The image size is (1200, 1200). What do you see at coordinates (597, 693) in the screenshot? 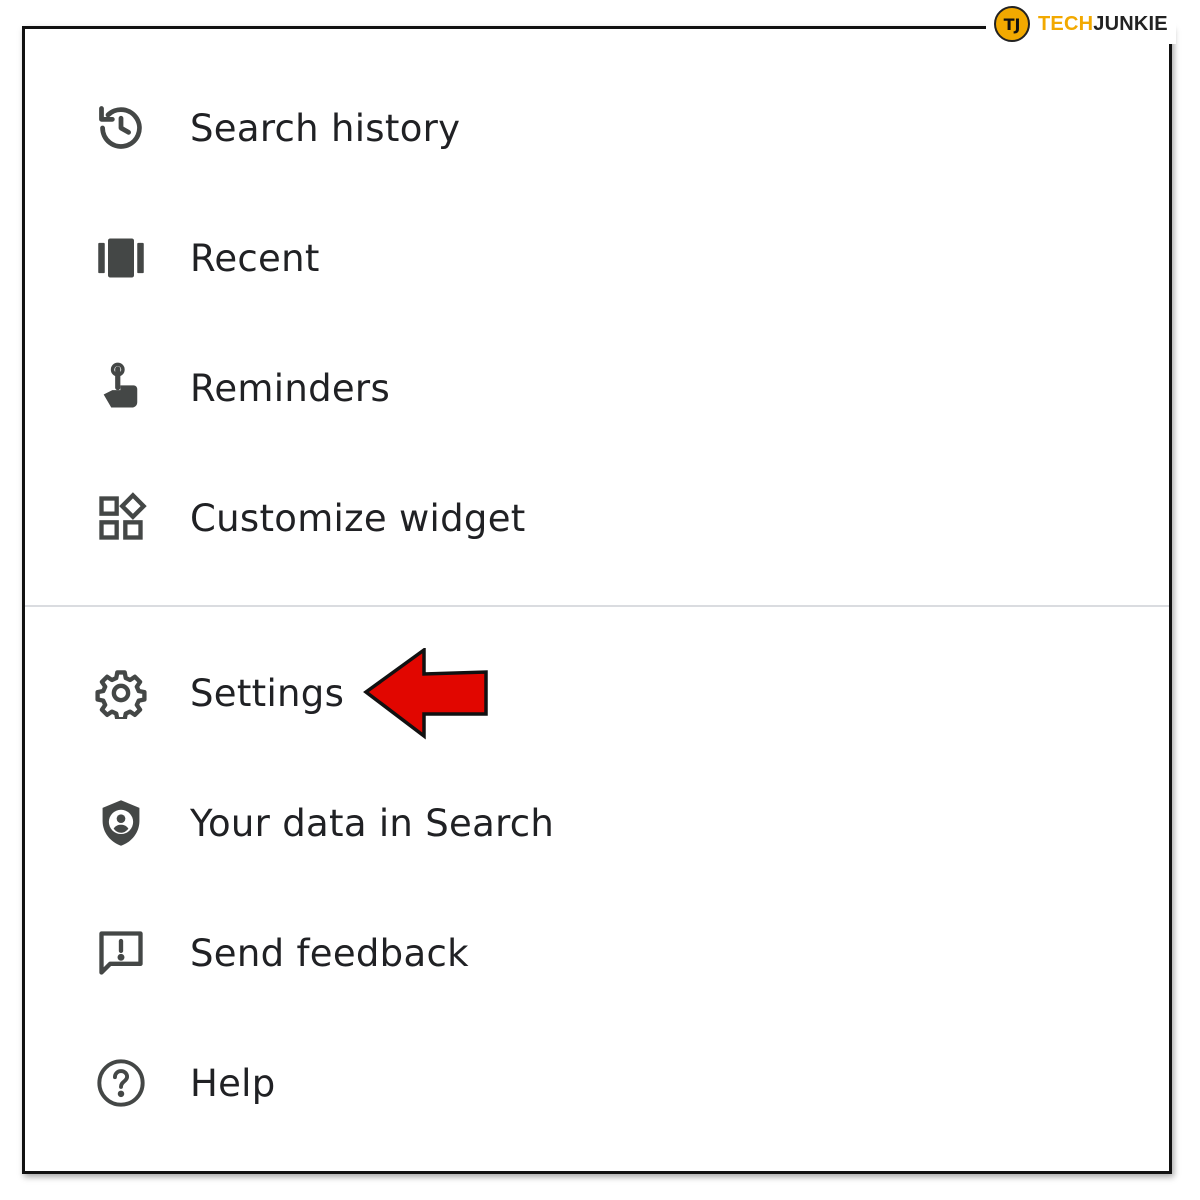
I see `menu-item-settings: Settings` at bounding box center [597, 693].